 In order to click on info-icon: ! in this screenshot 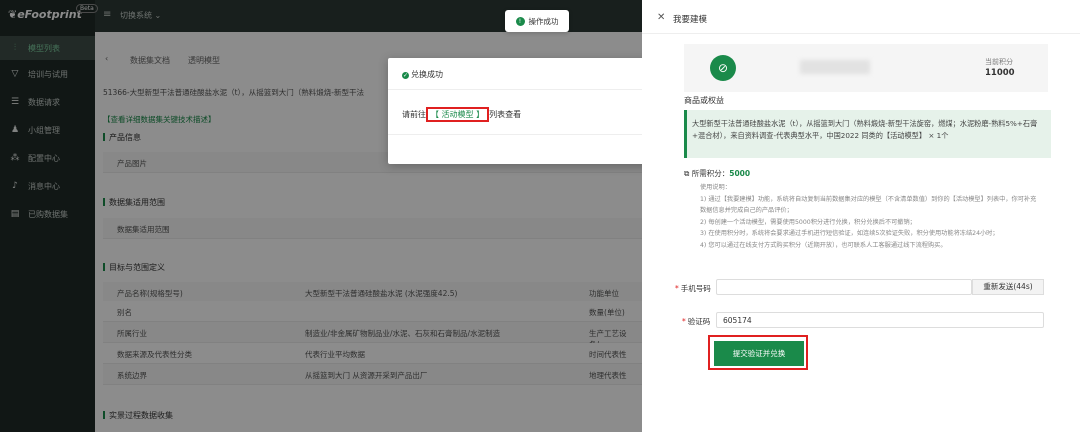, I will do `click(520, 21)`.